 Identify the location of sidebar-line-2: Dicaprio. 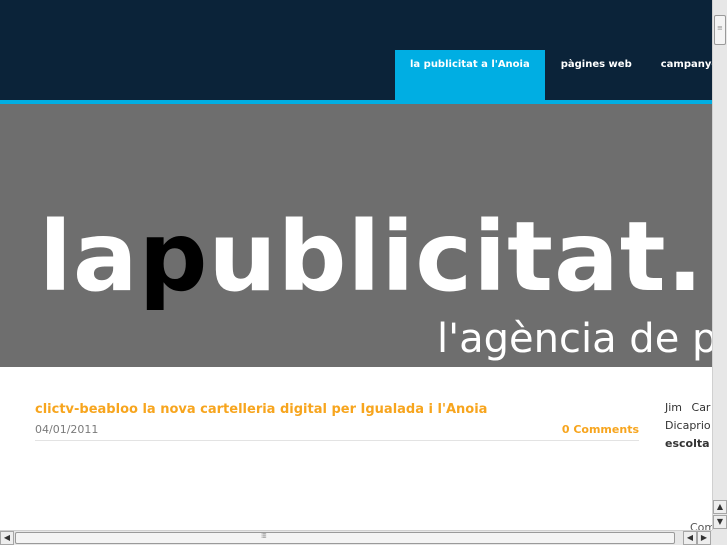
(688, 425).